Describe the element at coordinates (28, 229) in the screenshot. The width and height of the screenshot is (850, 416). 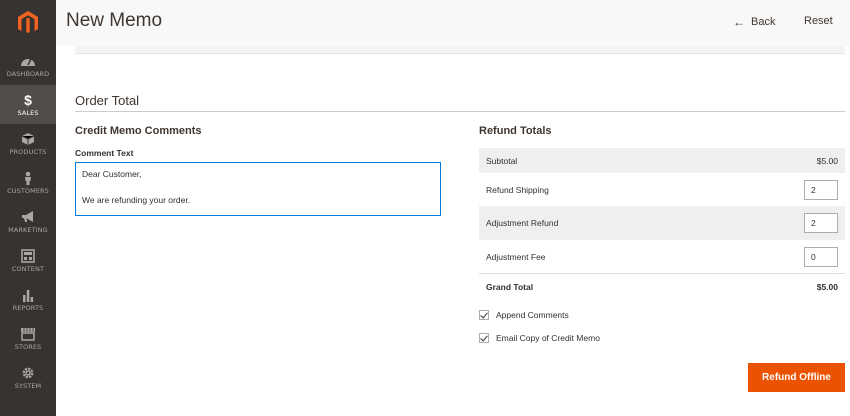
I see `sidebar-item-label: MARKETING` at that location.